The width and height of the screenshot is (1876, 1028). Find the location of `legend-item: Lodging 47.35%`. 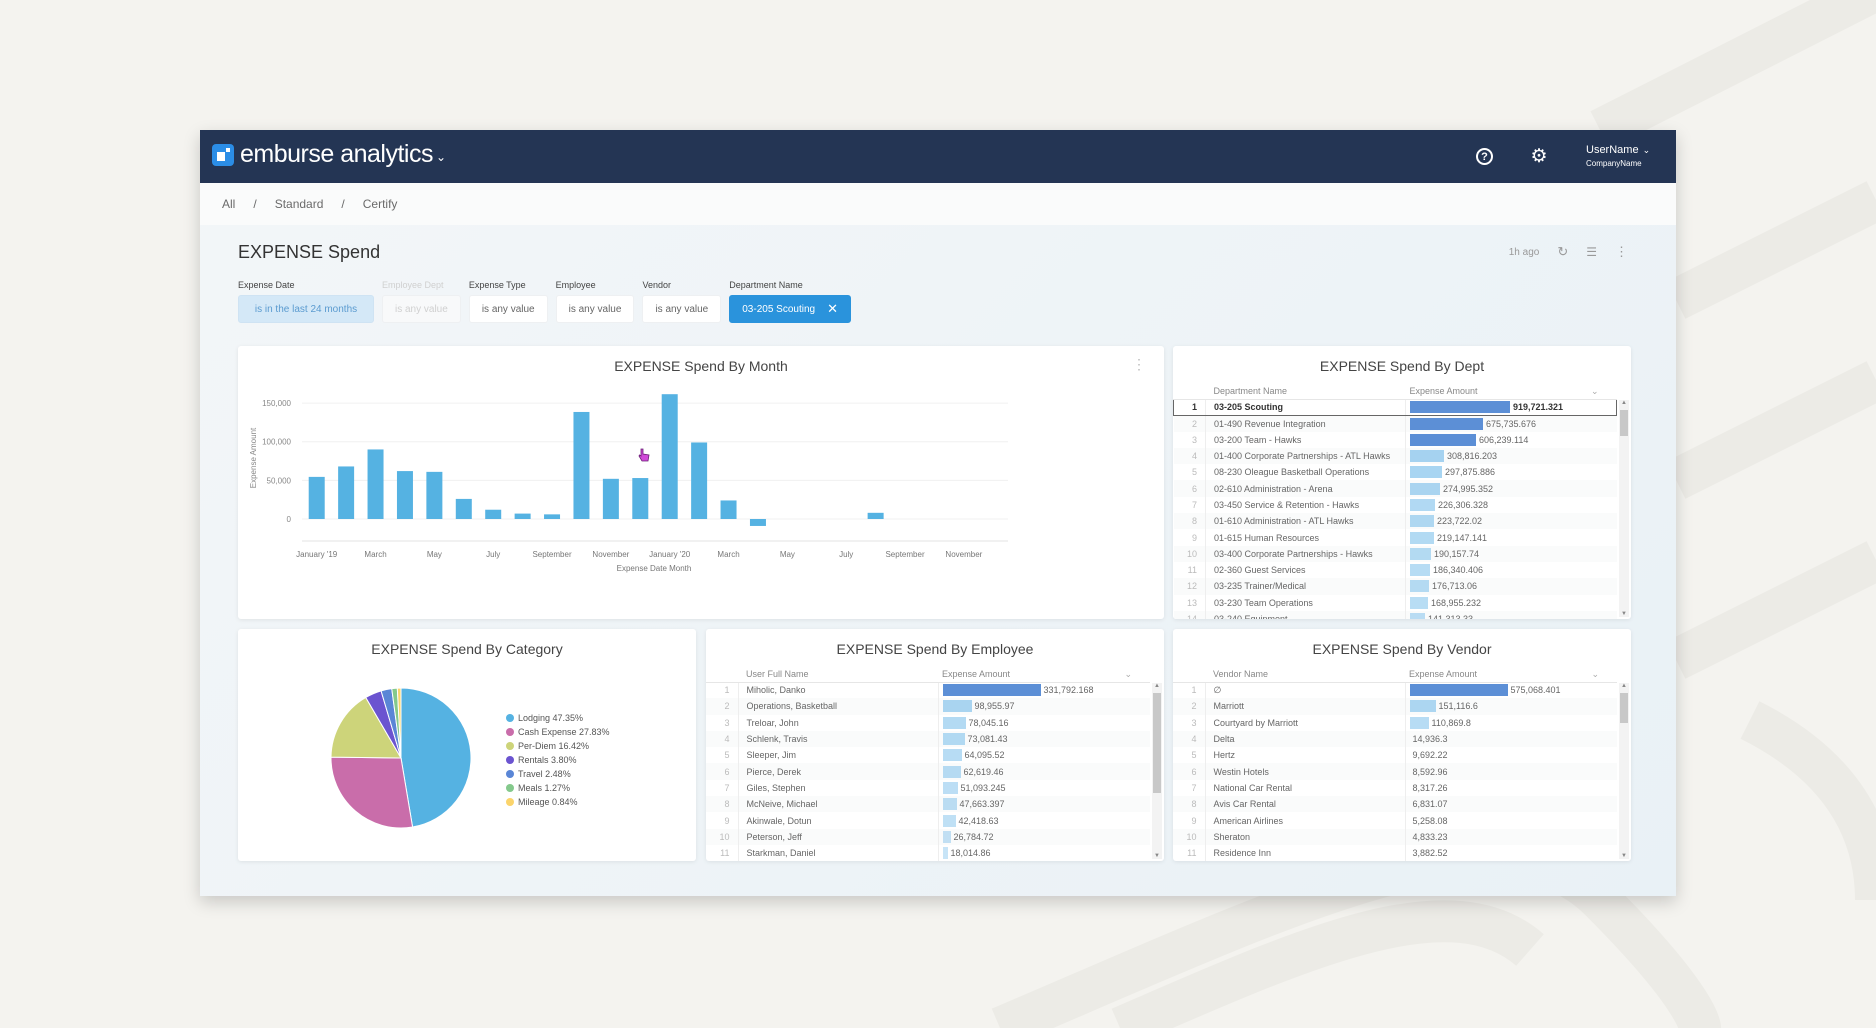

legend-item: Lodging 47.35% is located at coordinates (558, 718).